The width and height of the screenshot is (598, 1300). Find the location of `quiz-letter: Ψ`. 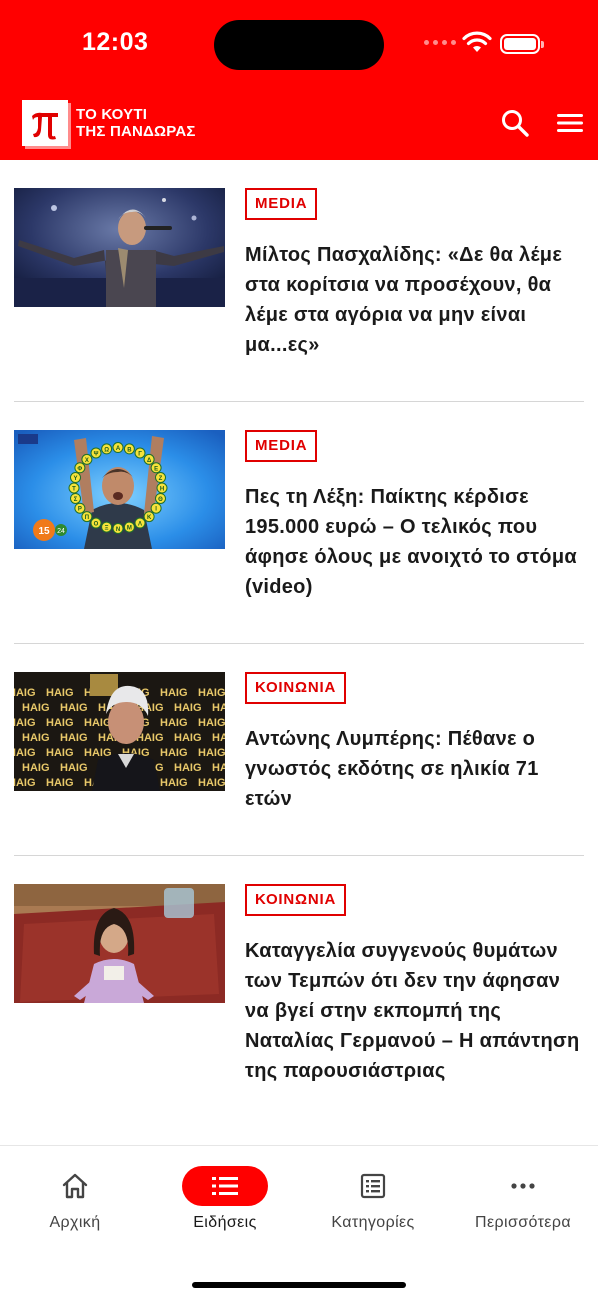

quiz-letter: Ψ is located at coordinates (96, 454).